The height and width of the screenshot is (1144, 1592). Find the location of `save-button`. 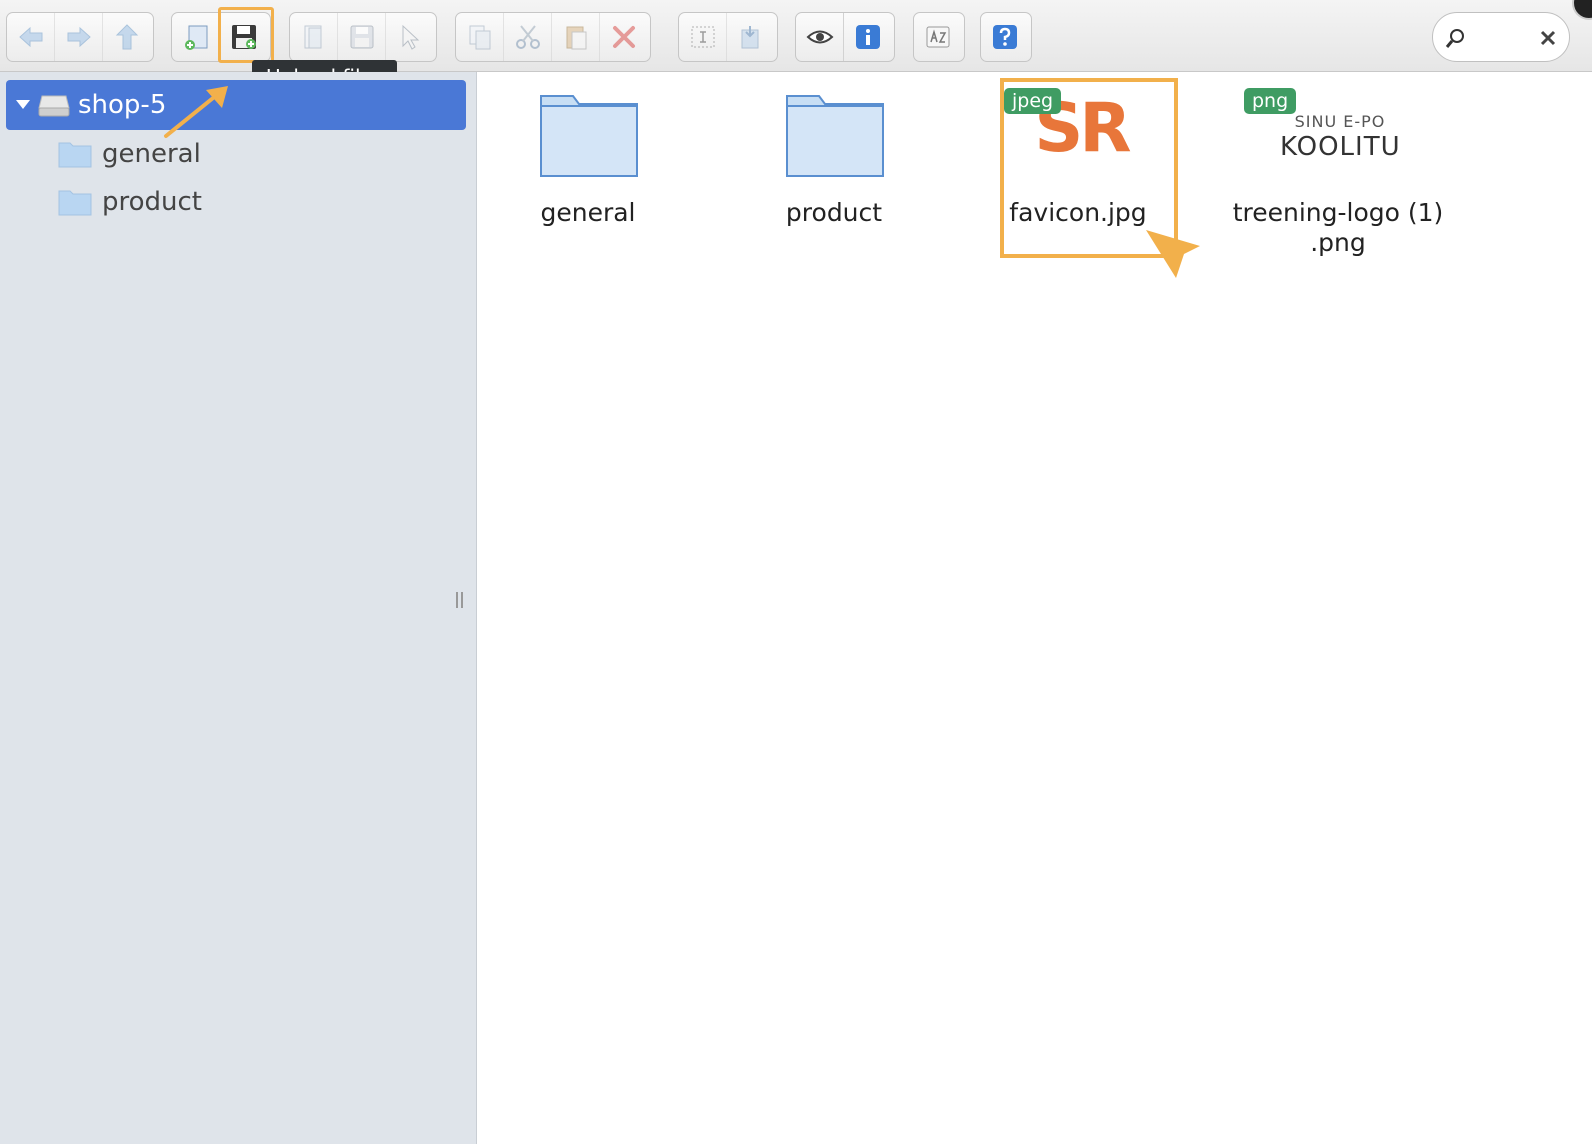

save-button is located at coordinates (362, 37).